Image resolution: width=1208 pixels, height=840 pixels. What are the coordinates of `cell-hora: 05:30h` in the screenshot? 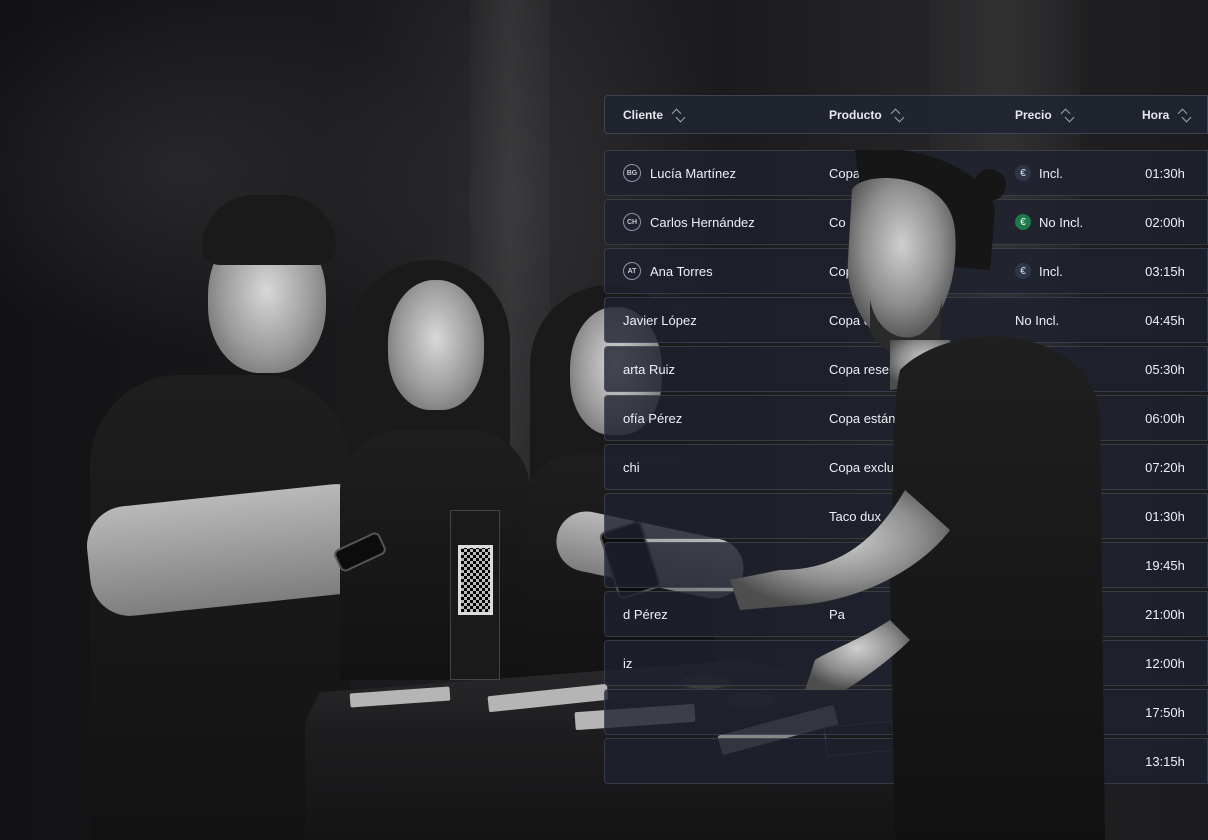 It's located at (1165, 369).